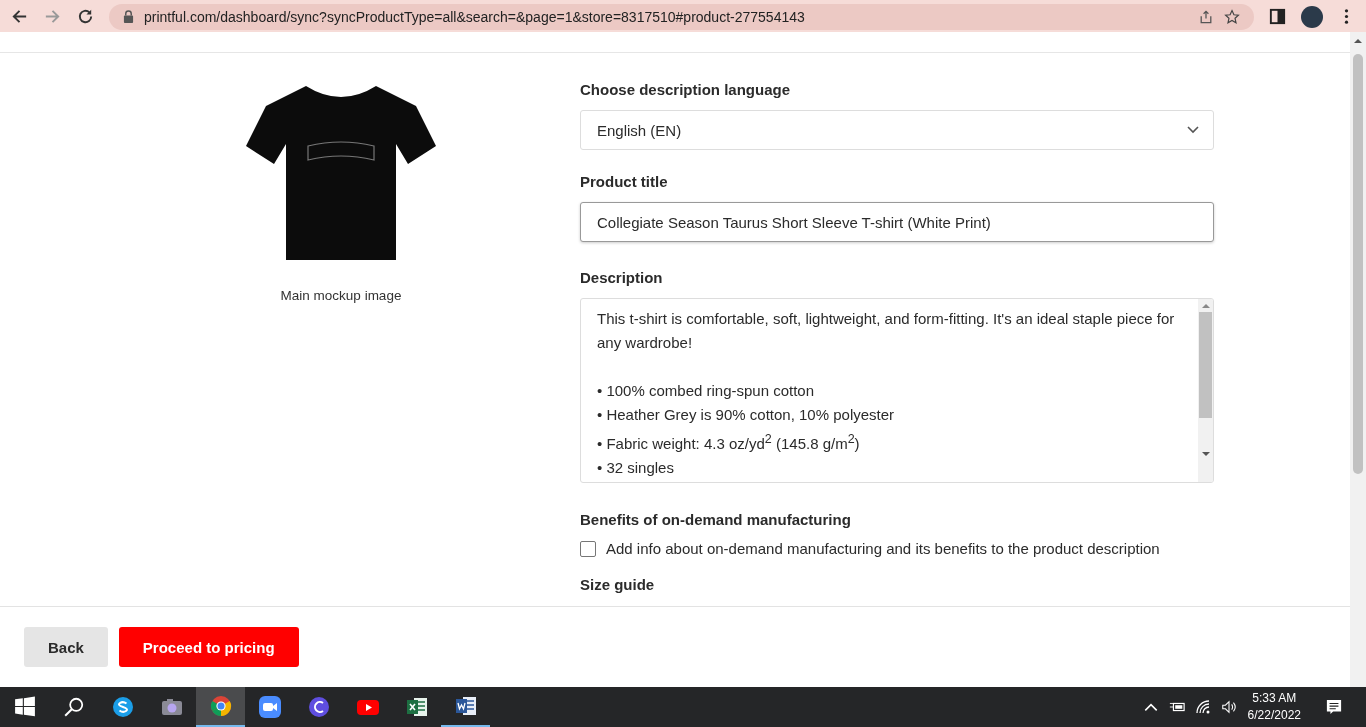 The width and height of the screenshot is (1366, 727). I want to click on language-dropdown: English (EN), so click(897, 130).